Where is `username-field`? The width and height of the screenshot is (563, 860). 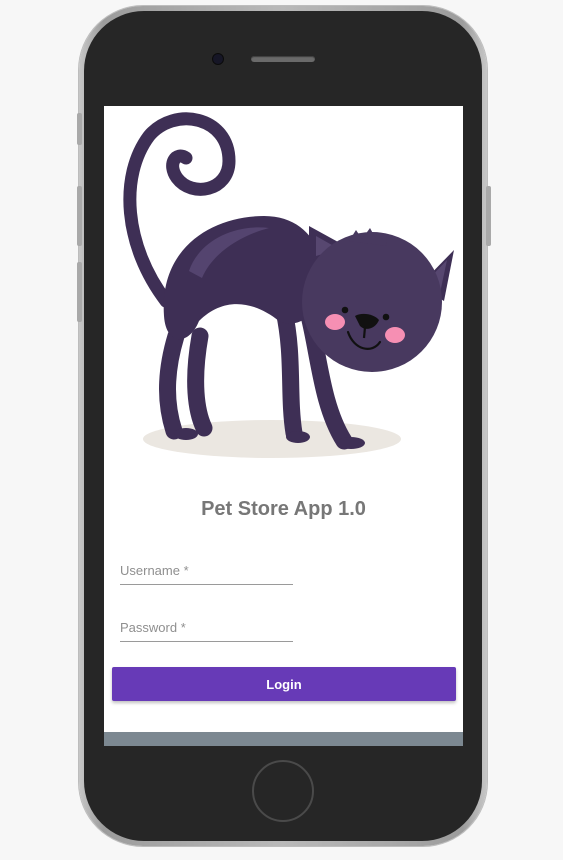 username-field is located at coordinates (206, 570).